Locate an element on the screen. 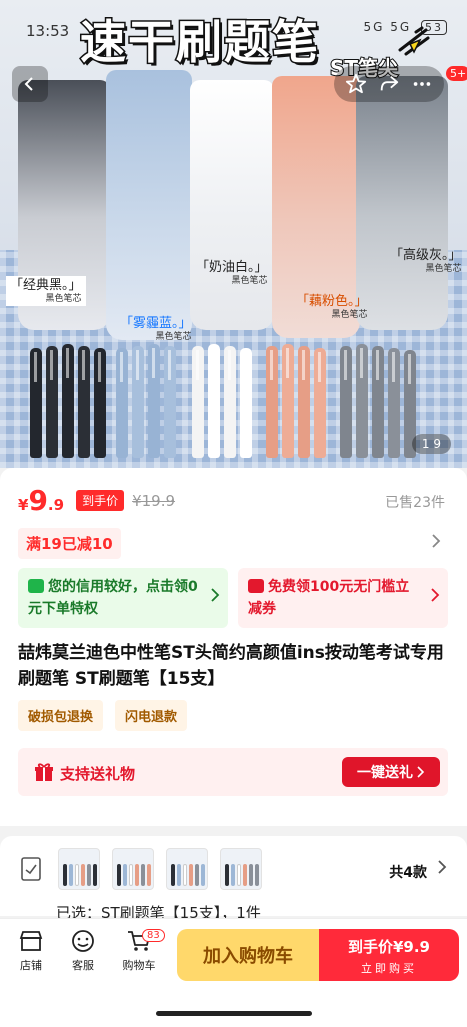  more-dots-icon is located at coordinates (421, 84).